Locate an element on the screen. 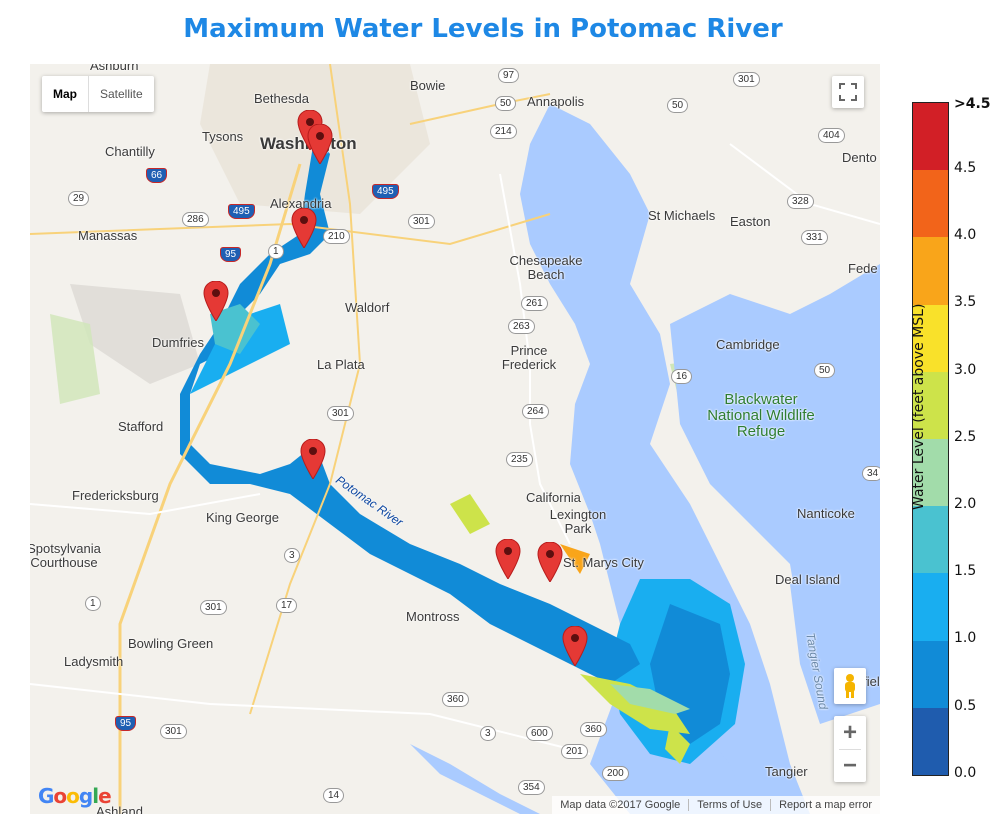  place-dumfries: Dumfries is located at coordinates (178, 342).